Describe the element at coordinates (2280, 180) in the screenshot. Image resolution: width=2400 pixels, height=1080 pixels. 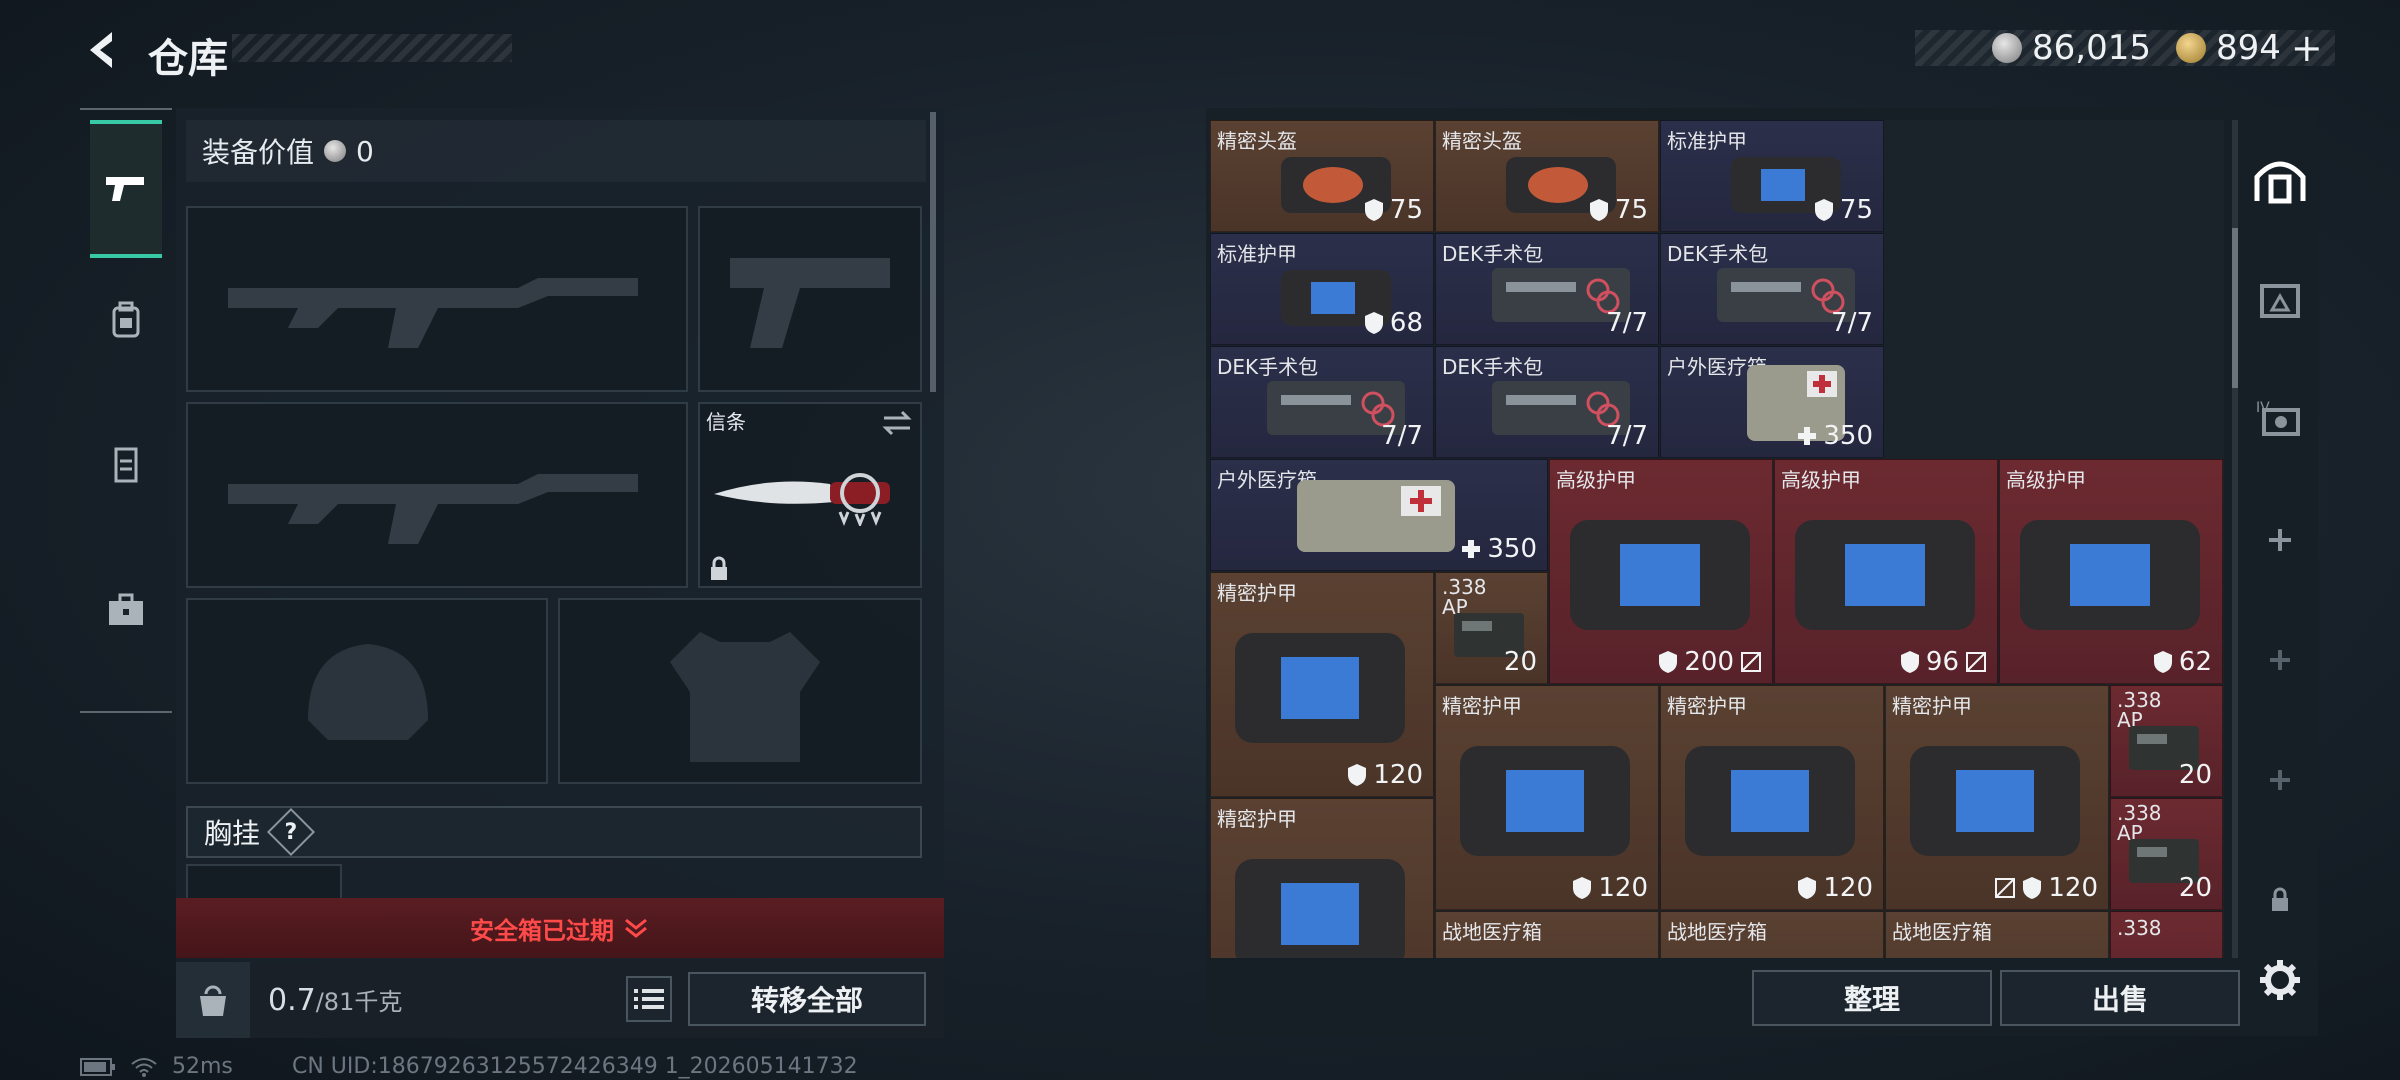
I see `stash-tab-main` at that location.